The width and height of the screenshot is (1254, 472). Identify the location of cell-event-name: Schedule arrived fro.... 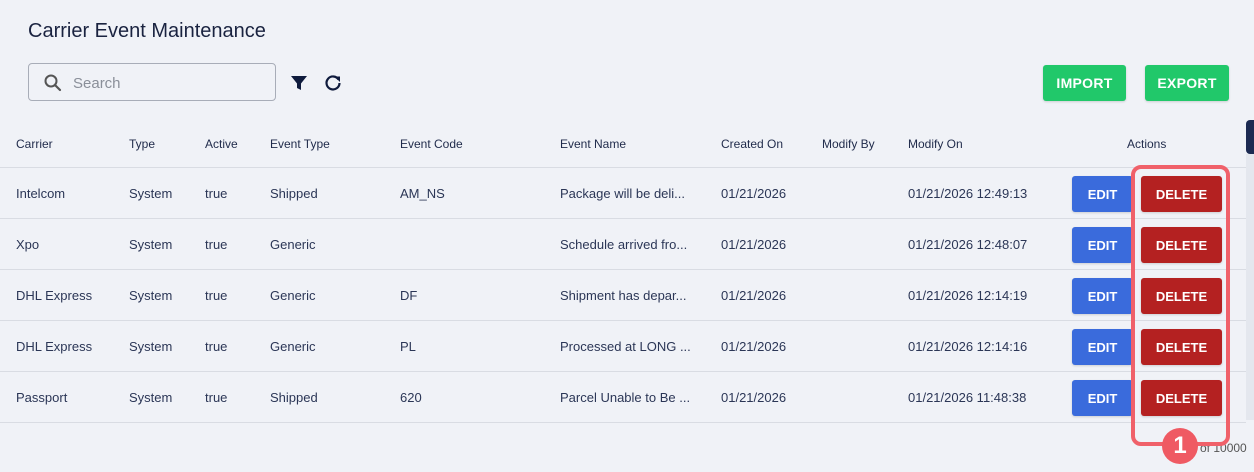
(624, 244).